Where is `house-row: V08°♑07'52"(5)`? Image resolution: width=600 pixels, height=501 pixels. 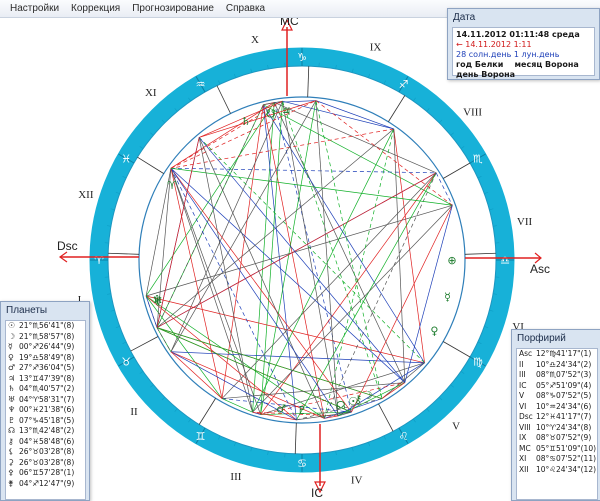 house-row: V08°♑07'52"(5) is located at coordinates (557, 396).